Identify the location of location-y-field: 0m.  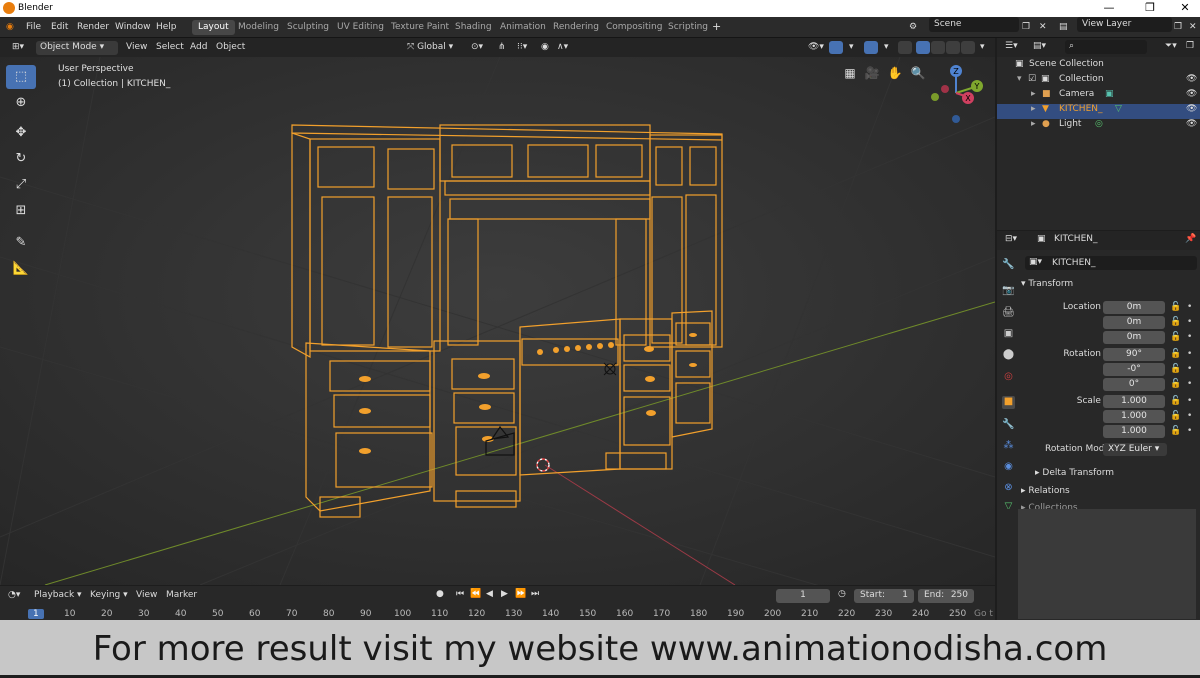
(1134, 322).